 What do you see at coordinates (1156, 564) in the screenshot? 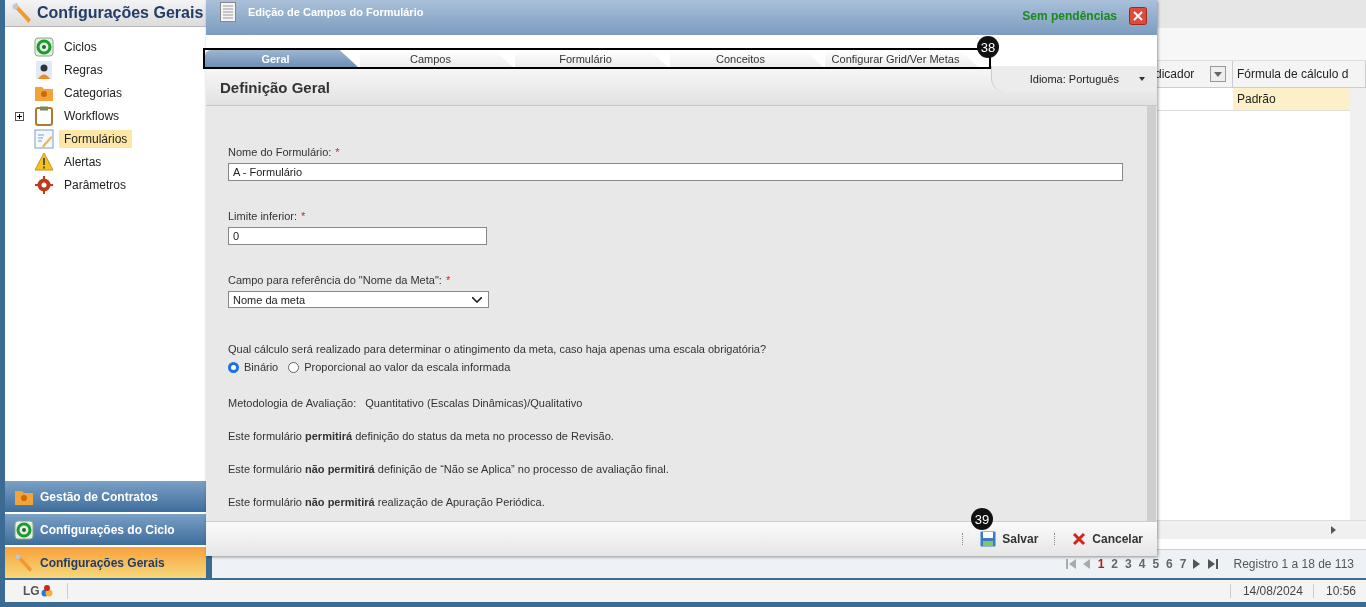
I see `page-link: 5` at bounding box center [1156, 564].